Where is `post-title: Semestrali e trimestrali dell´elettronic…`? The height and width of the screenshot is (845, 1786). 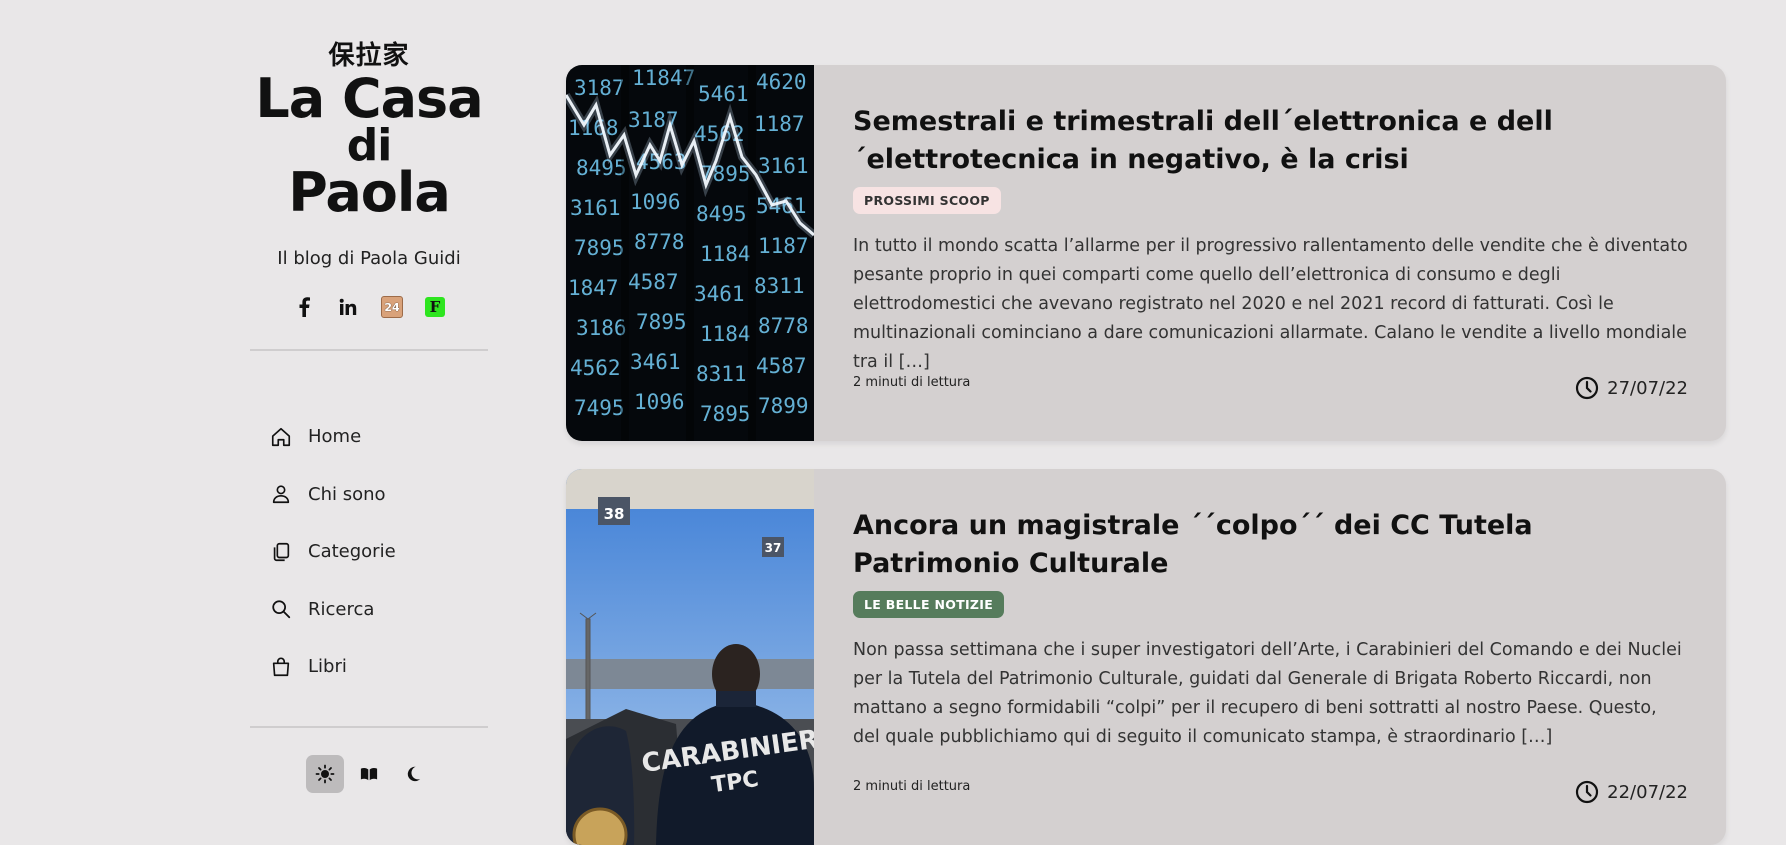
post-title: Semestrali e trimestrali dell´elettronic… is located at coordinates (1270, 141).